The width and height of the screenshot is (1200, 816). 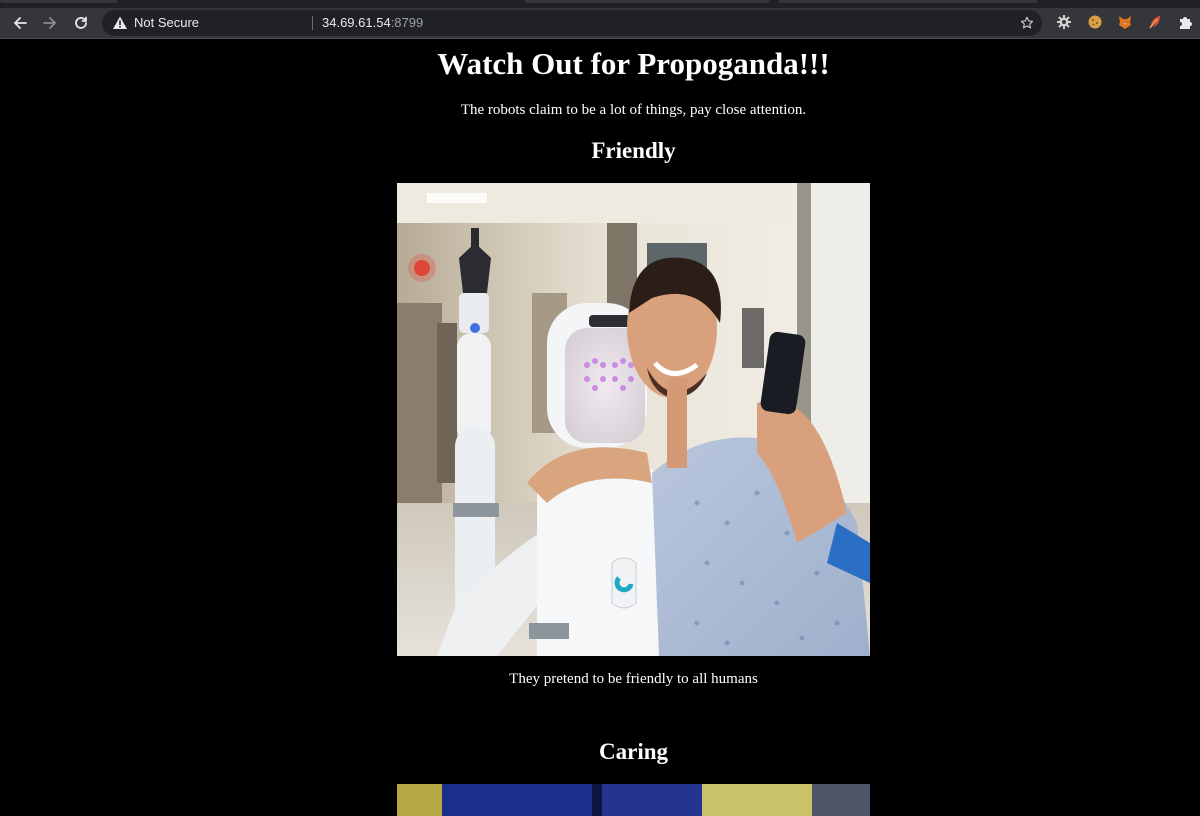 I want to click on feather-extension-icon, so click(x=1154, y=22).